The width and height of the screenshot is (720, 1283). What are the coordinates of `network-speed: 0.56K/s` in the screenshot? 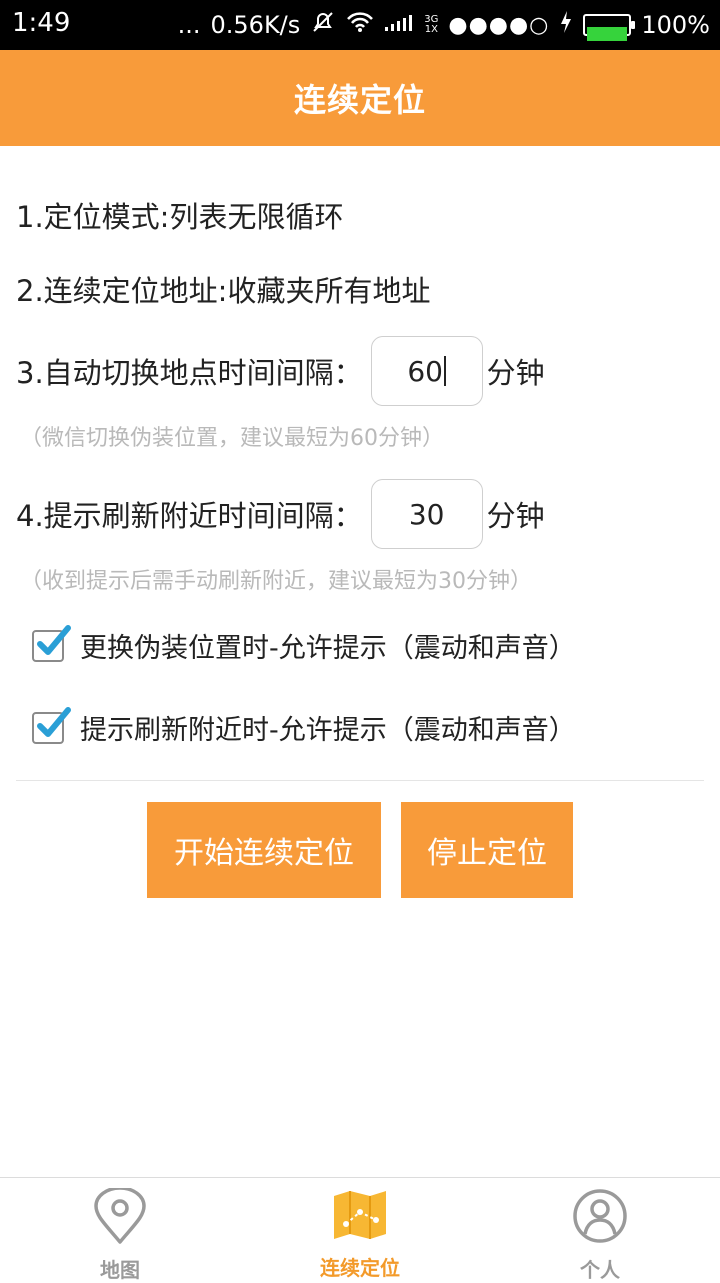 It's located at (255, 25).